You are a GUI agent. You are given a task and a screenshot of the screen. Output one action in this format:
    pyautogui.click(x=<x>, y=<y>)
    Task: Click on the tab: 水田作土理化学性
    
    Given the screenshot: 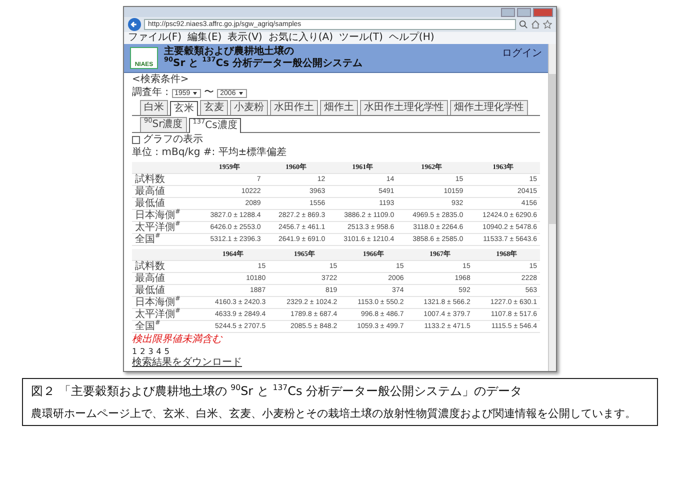 What is the action you would take?
    pyautogui.click(x=404, y=107)
    